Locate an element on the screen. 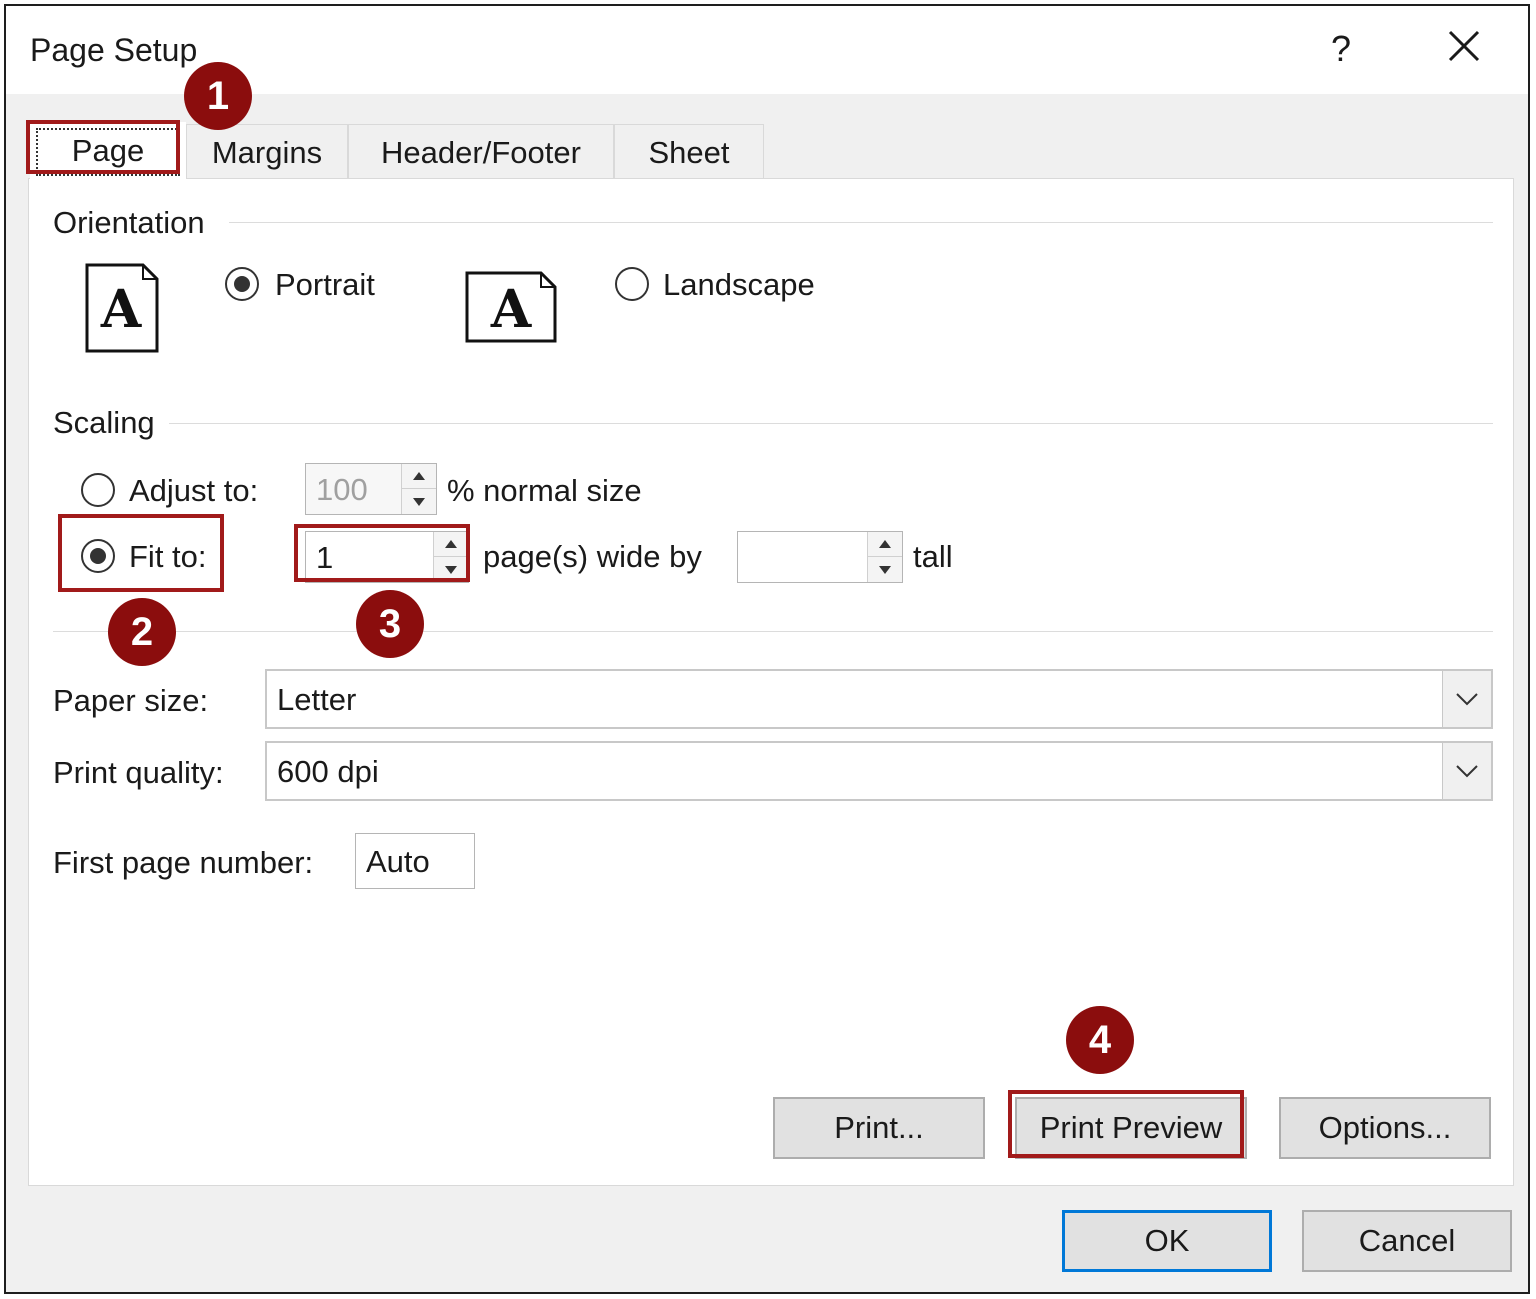 This screenshot has height=1299, width=1536. adjust-spin-buttons is located at coordinates (418, 489).